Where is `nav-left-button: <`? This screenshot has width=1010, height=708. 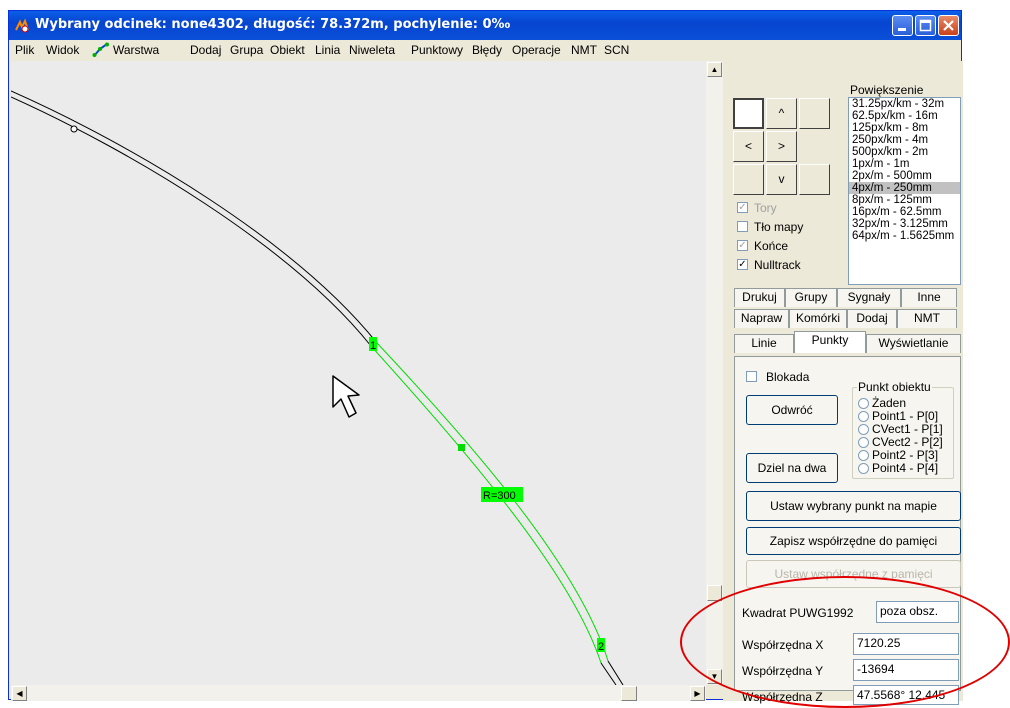 nav-left-button: < is located at coordinates (748, 146).